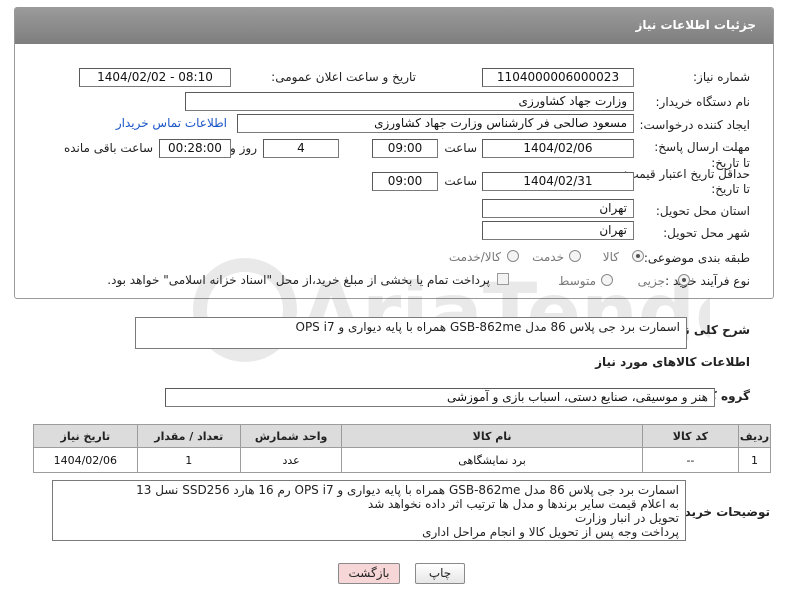 The image size is (788, 598). Describe the element at coordinates (754, 460) in the screenshot. I see `cell-row: 1` at that location.